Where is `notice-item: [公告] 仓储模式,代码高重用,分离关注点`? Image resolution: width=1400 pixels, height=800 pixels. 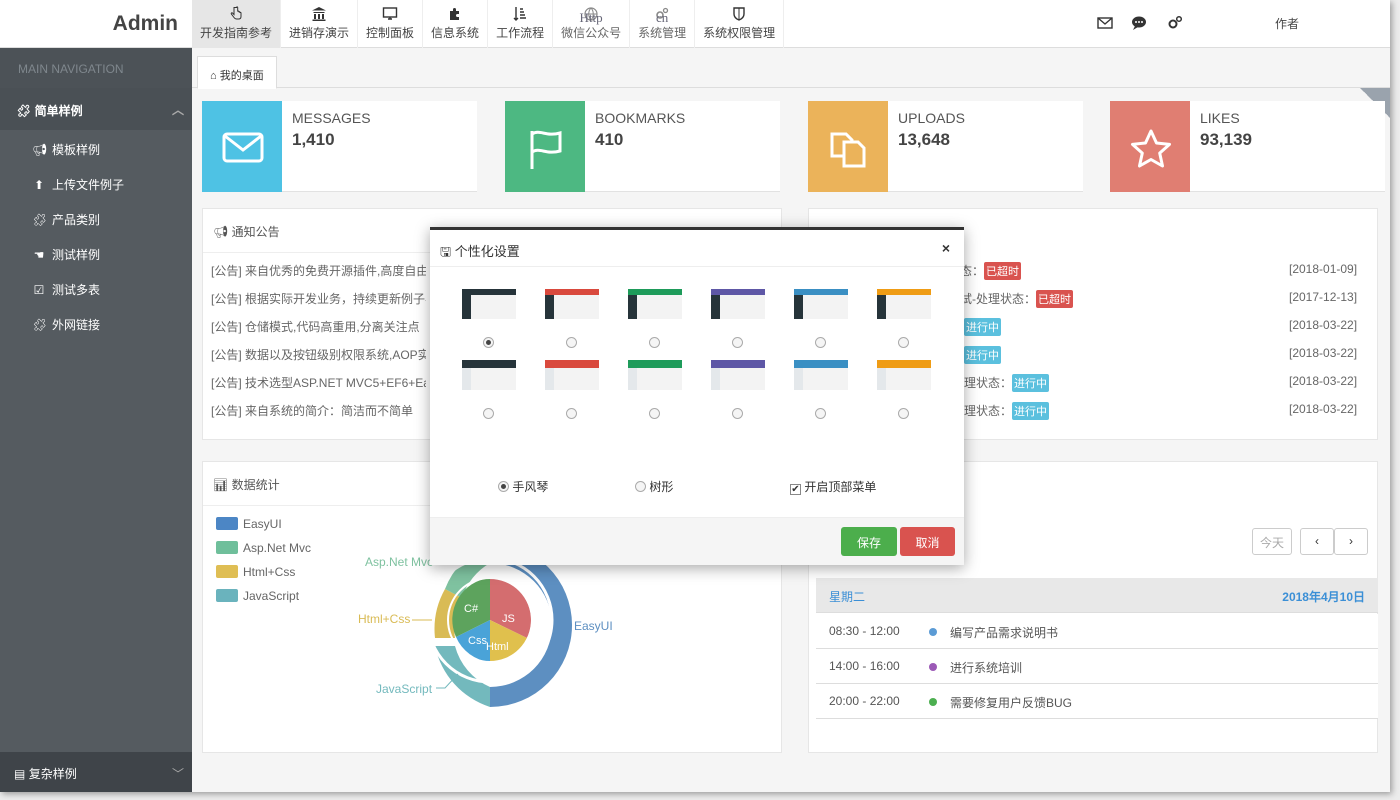 notice-item: [公告] 仓储模式,代码高重用,分离关注点 is located at coordinates (318, 326).